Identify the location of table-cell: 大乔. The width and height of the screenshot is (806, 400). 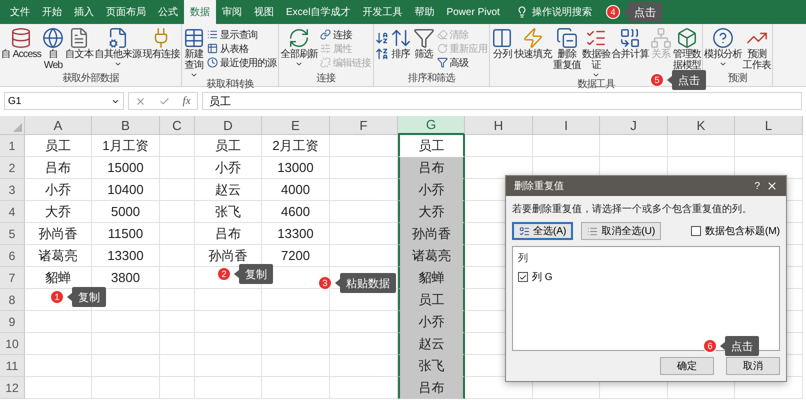
(431, 212).